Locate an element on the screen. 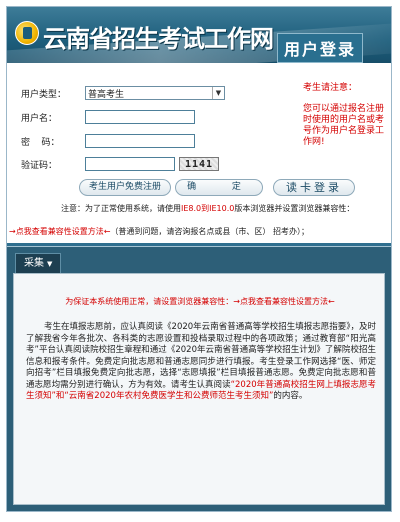 The height and width of the screenshot is (522, 400). password-input is located at coordinates (140, 141).